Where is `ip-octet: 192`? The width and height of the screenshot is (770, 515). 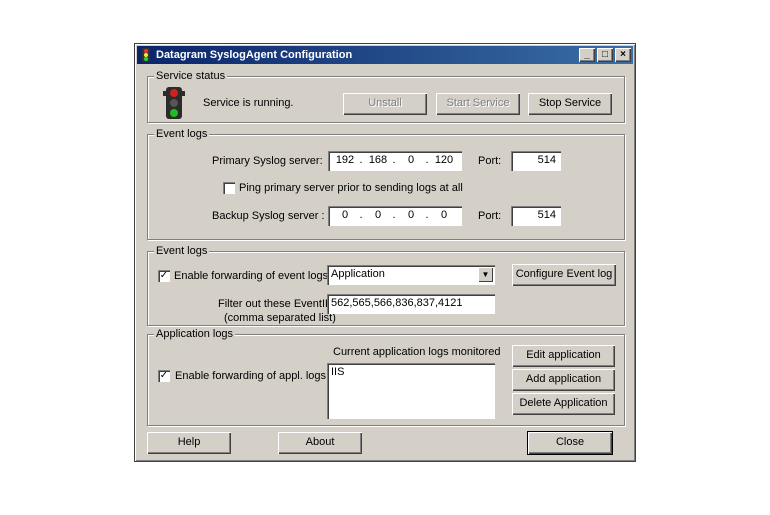 ip-octet: 192 is located at coordinates (345, 160).